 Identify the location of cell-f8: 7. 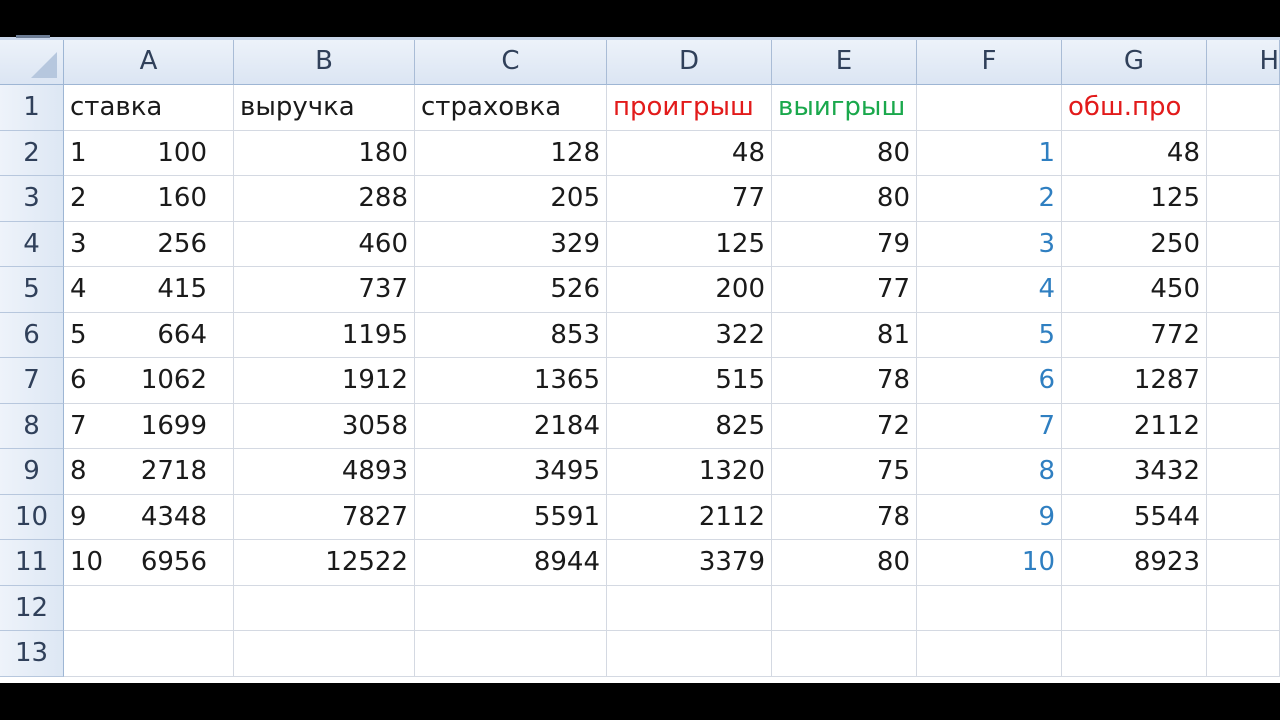
(989, 426).